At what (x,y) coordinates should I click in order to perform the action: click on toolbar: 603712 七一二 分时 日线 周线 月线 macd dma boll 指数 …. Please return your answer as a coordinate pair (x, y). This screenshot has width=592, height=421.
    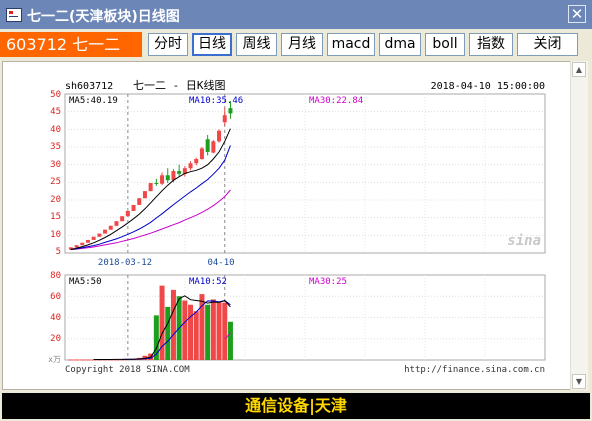
    Looking at the image, I should click on (296, 44).